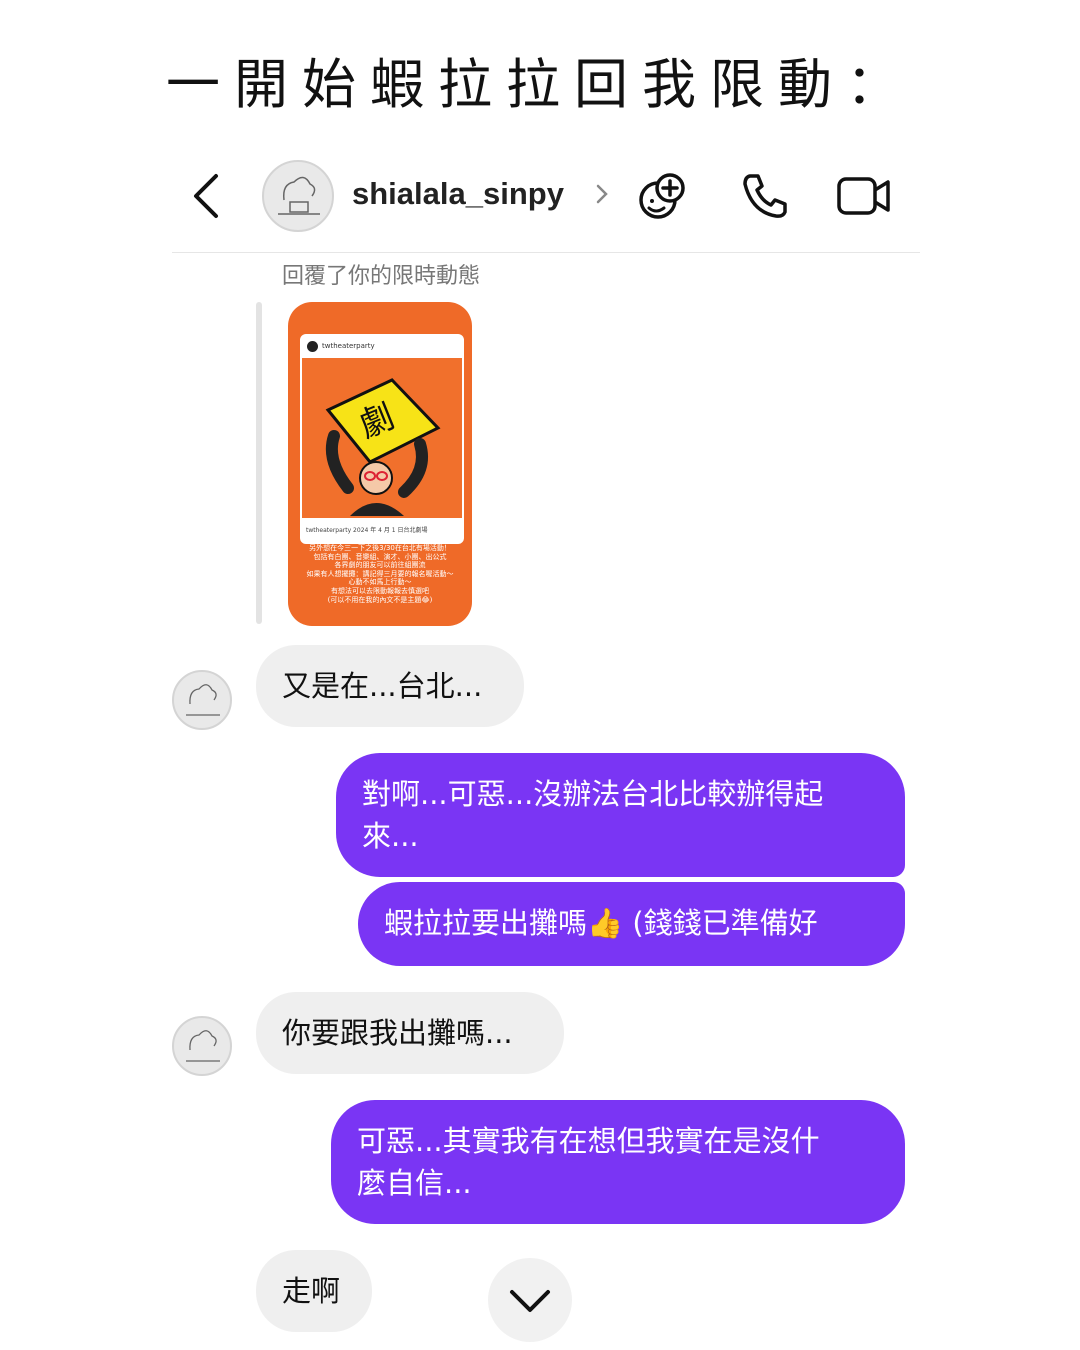  What do you see at coordinates (206, 196) in the screenshot?
I see `chevron-left-icon` at bounding box center [206, 196].